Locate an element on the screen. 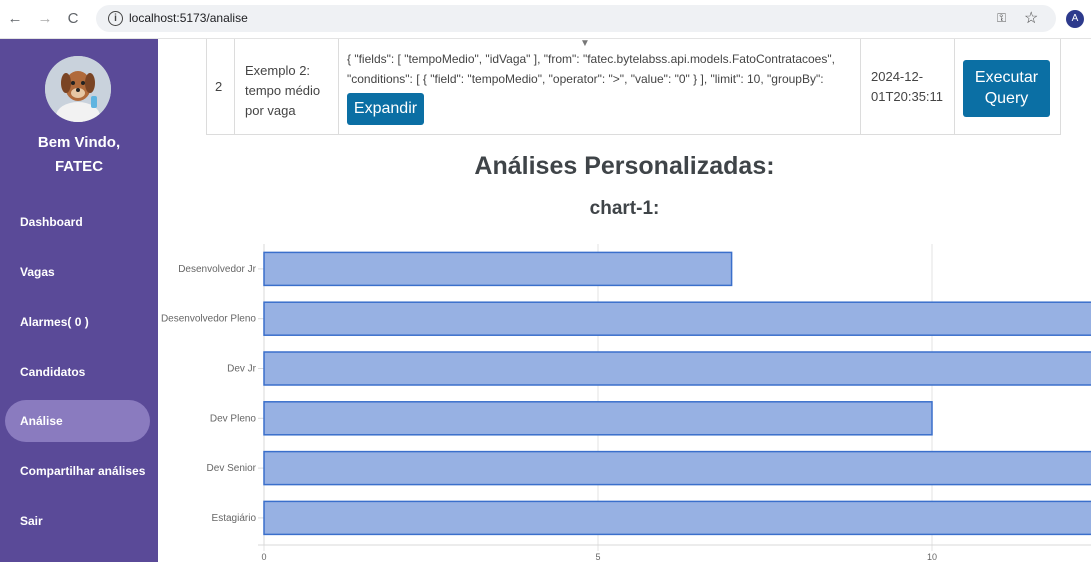 This screenshot has width=1091, height=562. x-tick-label: 10 is located at coordinates (932, 557).